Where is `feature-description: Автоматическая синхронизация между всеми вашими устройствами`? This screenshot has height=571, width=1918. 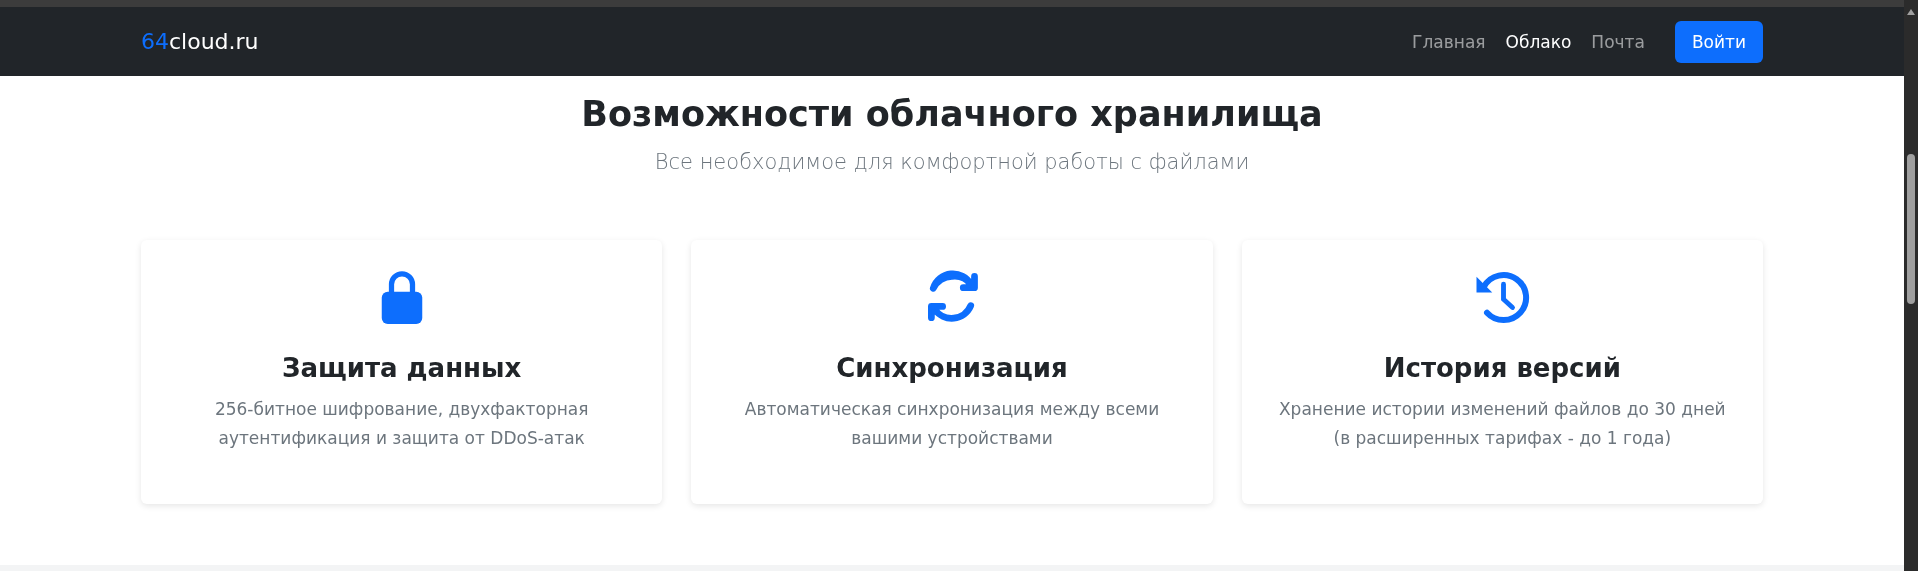 feature-description: Автоматическая синхронизация между всеми вашими устройствами is located at coordinates (952, 424).